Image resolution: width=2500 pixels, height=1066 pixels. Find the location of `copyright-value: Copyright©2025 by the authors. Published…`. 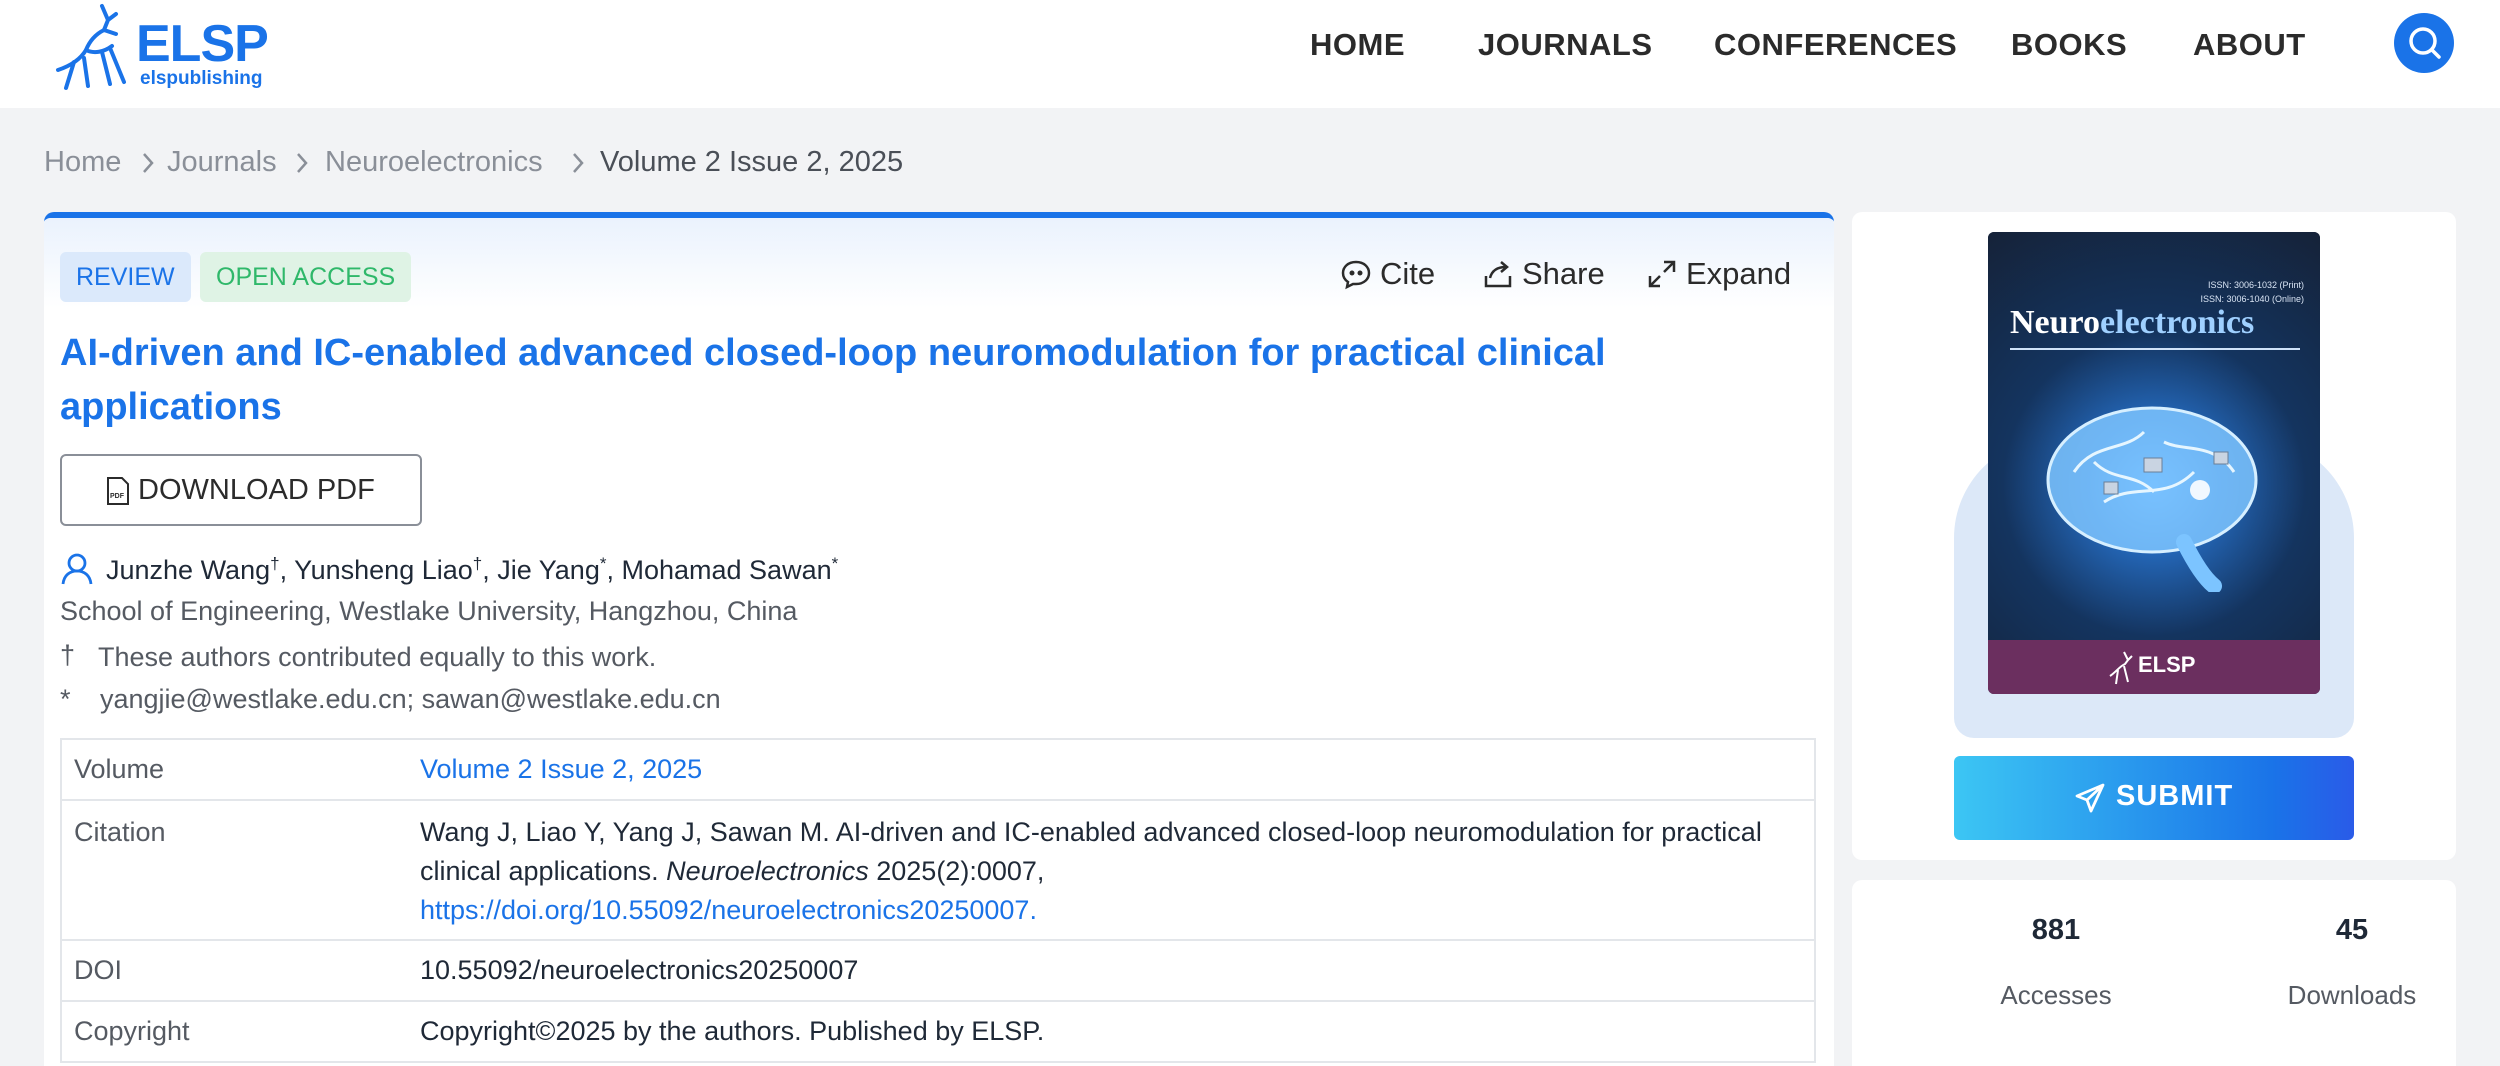

copyright-value: Copyright©2025 by the authors. Published… is located at coordinates (732, 1031).